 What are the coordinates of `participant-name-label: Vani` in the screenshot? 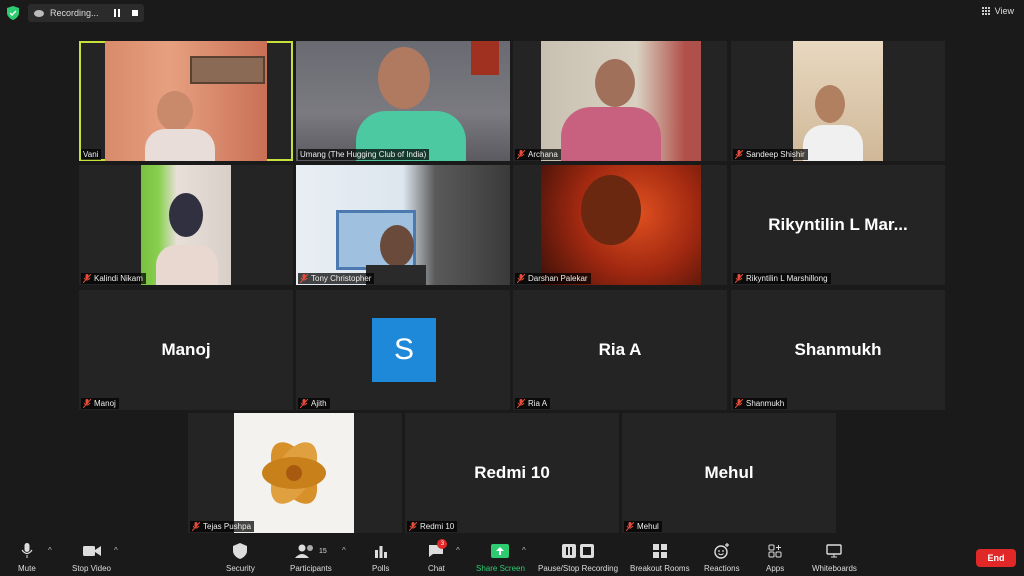 It's located at (91, 154).